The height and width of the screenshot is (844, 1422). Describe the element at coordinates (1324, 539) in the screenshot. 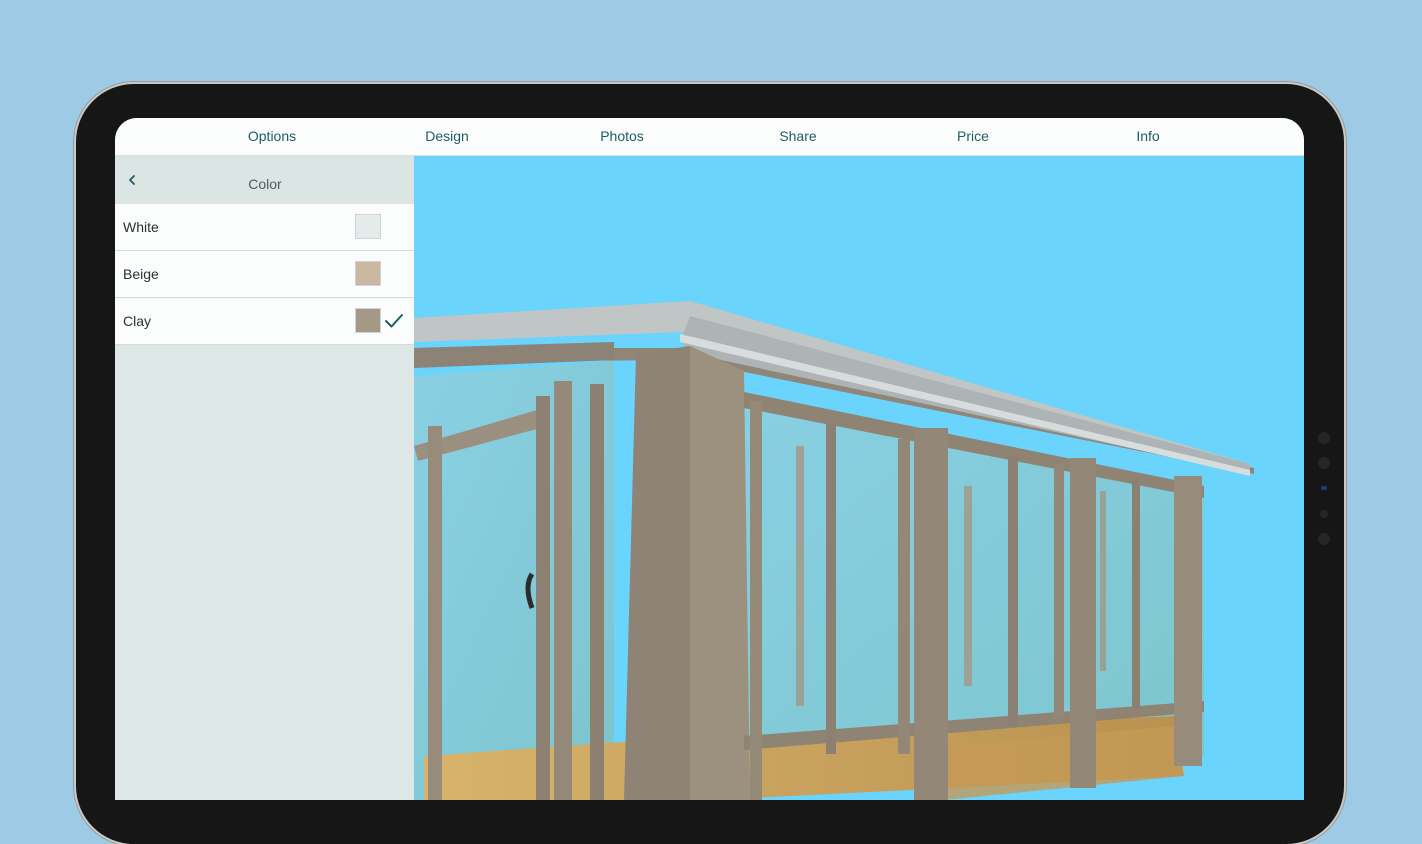

I see `light-sensor` at that location.